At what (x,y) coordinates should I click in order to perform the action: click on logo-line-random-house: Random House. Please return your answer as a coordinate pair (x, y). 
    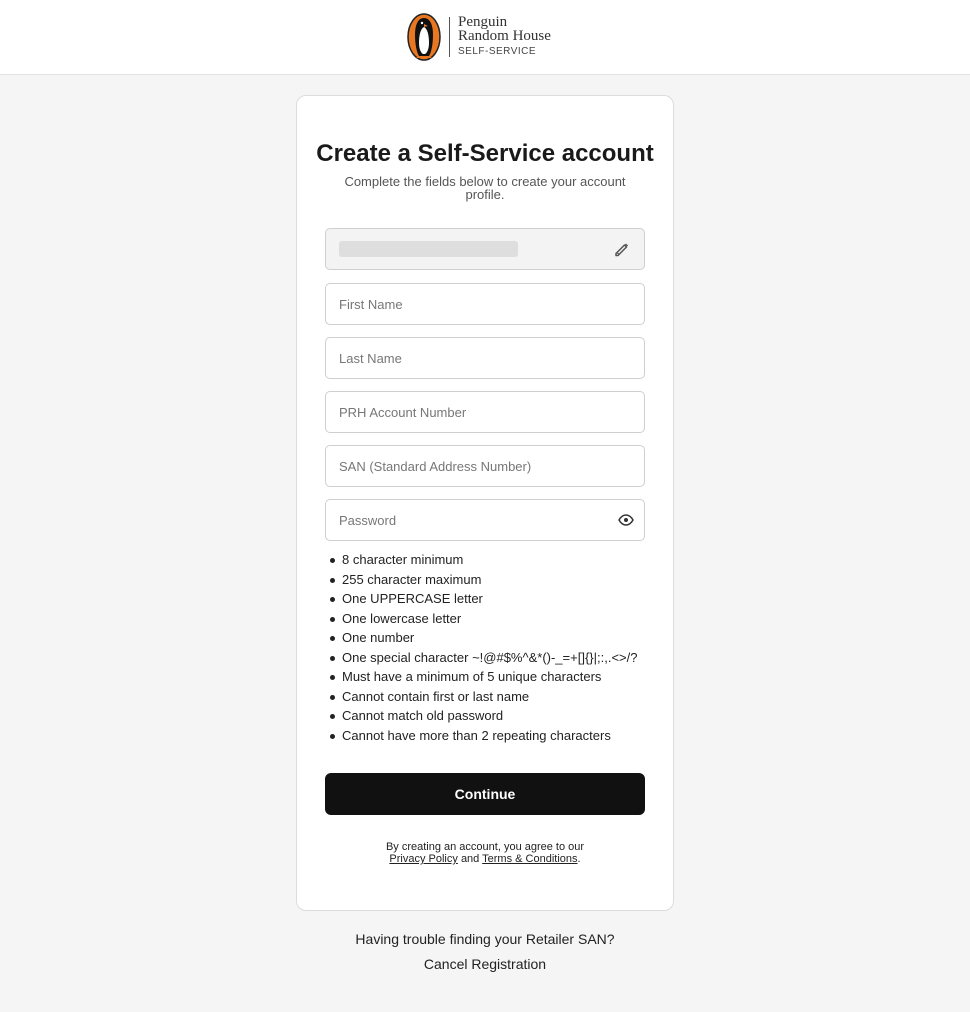
    Looking at the image, I should click on (504, 36).